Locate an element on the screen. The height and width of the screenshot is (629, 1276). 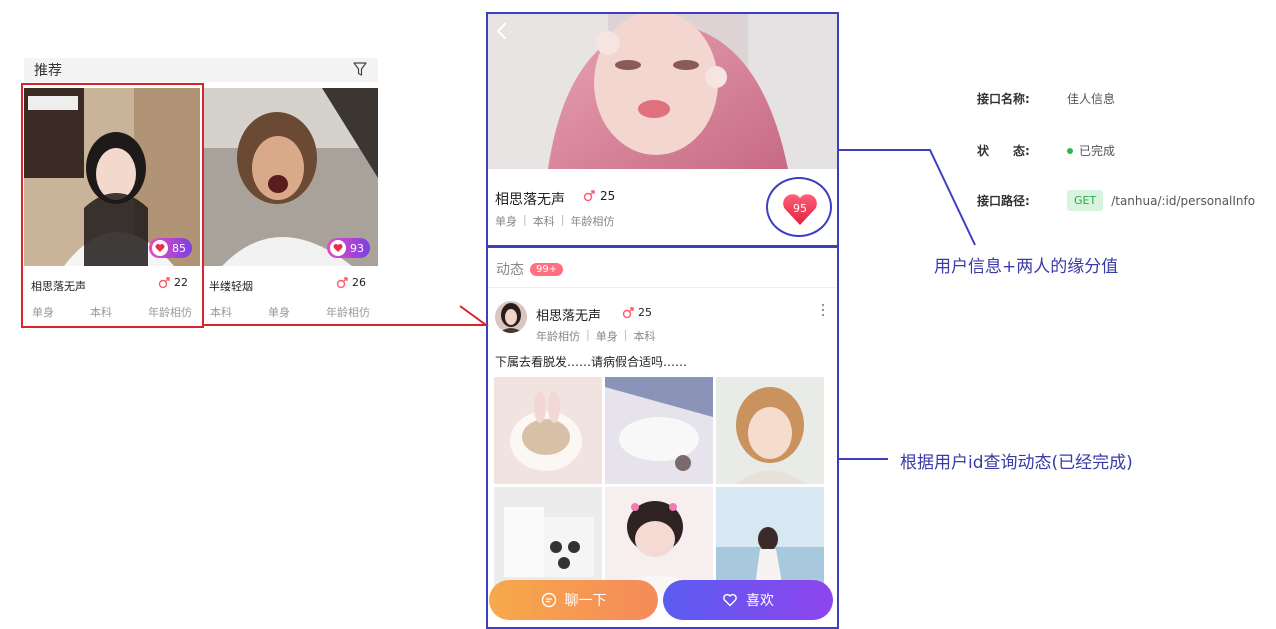
filter-icon is located at coordinates (360, 69).